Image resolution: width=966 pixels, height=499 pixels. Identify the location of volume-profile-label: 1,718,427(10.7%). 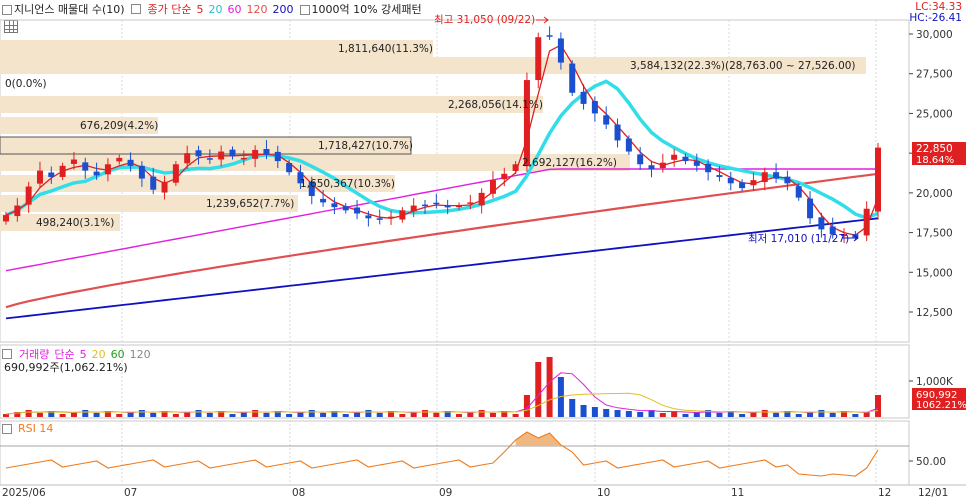
(365, 146).